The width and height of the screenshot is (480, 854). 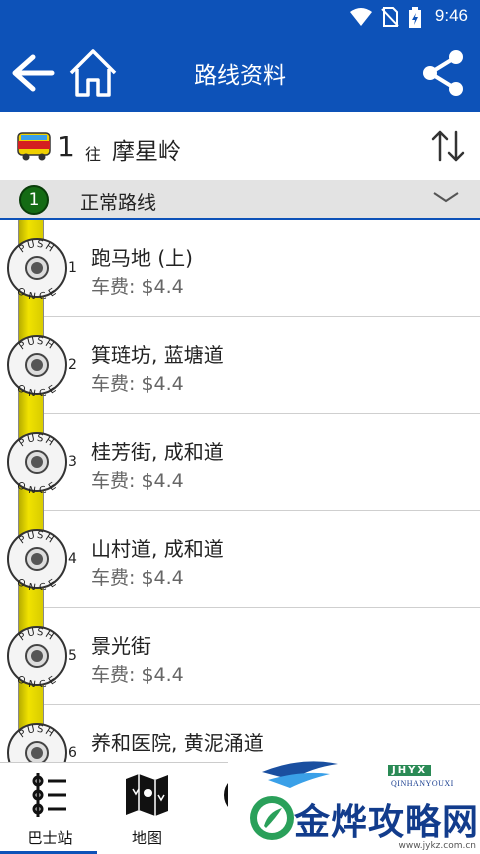 What do you see at coordinates (410, 770) in the screenshot?
I see `watermark-code: JHYX` at bounding box center [410, 770].